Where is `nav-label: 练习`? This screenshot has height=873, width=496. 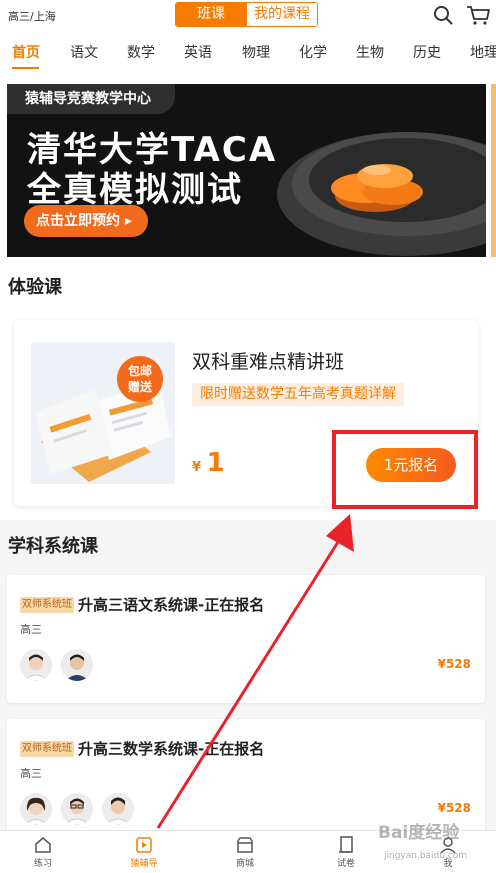
nav-label: 练习 is located at coordinates (42, 864).